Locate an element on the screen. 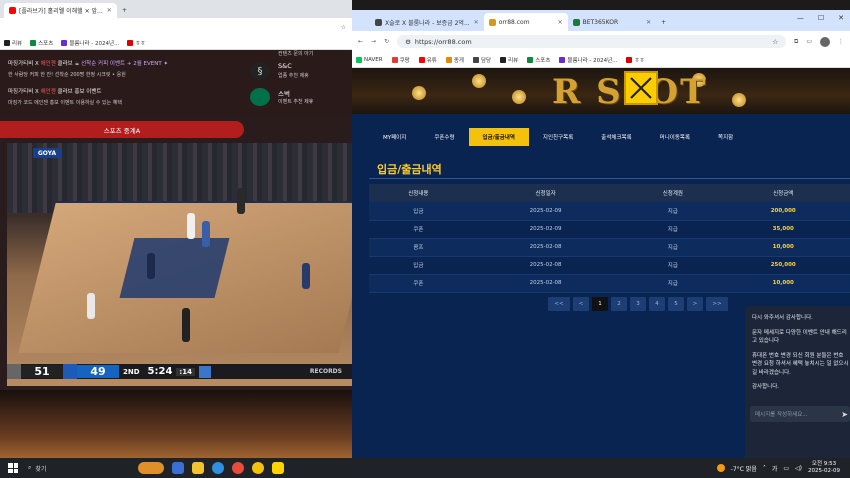  table-cell: 콤프 is located at coordinates (418, 247).